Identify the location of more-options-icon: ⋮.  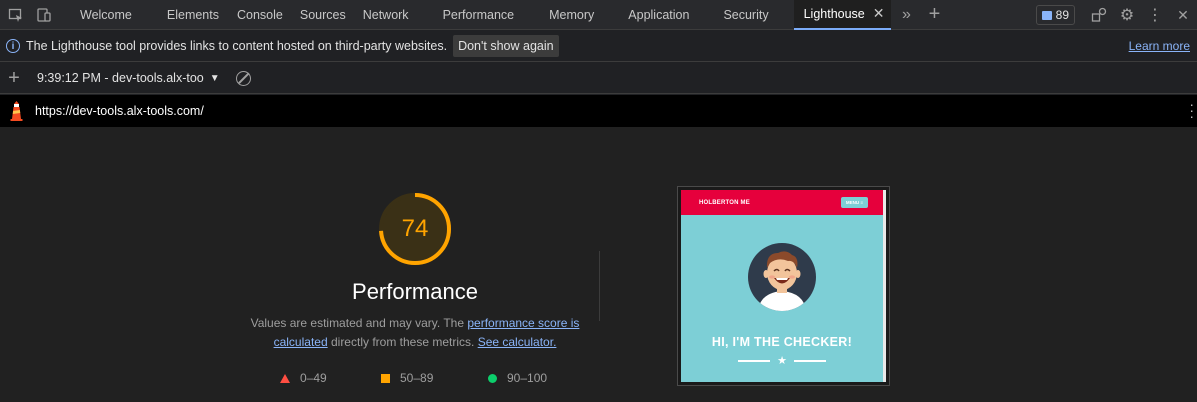
(1155, 15).